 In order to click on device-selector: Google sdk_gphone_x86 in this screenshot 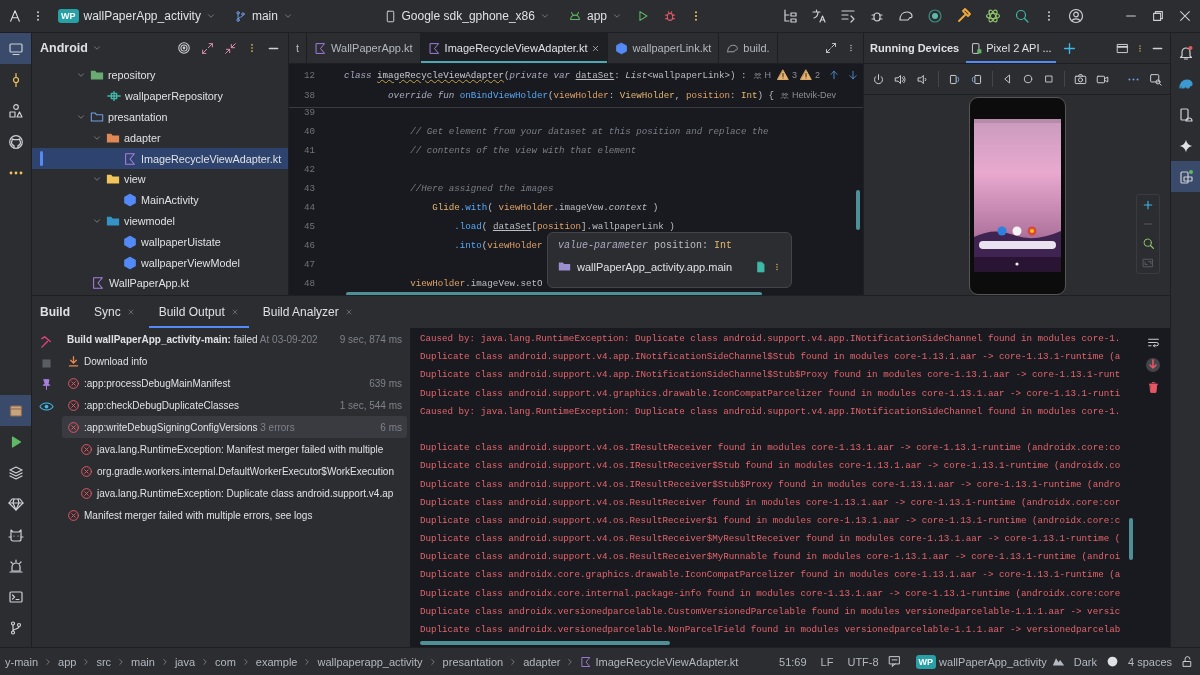, I will do `click(466, 16)`.